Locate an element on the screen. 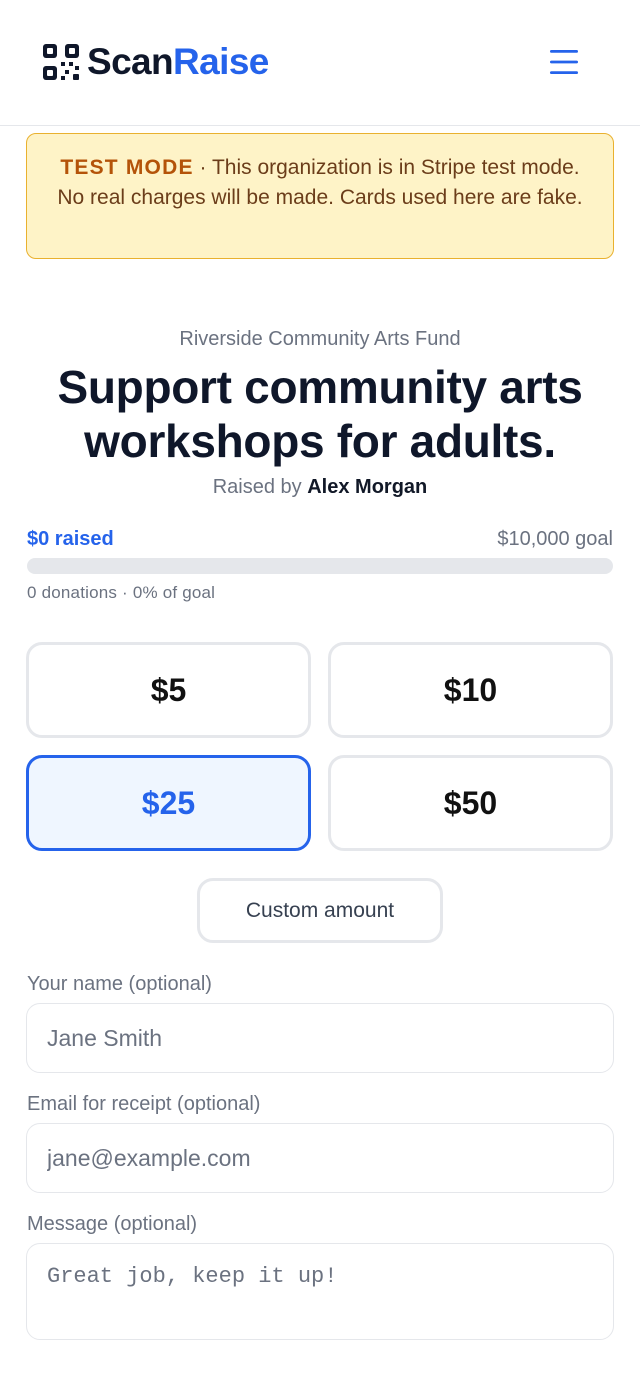 The height and width of the screenshot is (1385, 640). brand-name: ScanRaise is located at coordinates (178, 62).